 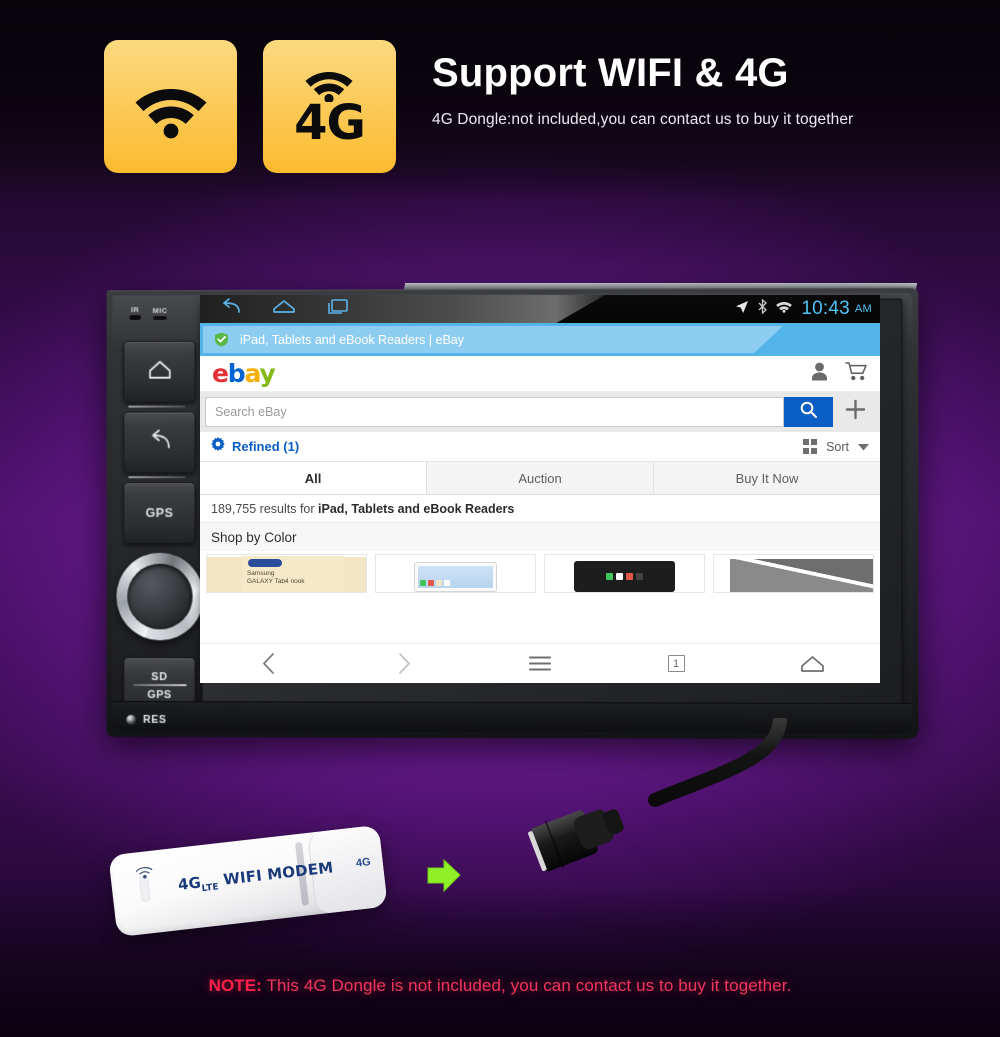 I want to click on product-thumbnail-row: Samsung GALAXY Tab4 nook, so click(x=540, y=572).